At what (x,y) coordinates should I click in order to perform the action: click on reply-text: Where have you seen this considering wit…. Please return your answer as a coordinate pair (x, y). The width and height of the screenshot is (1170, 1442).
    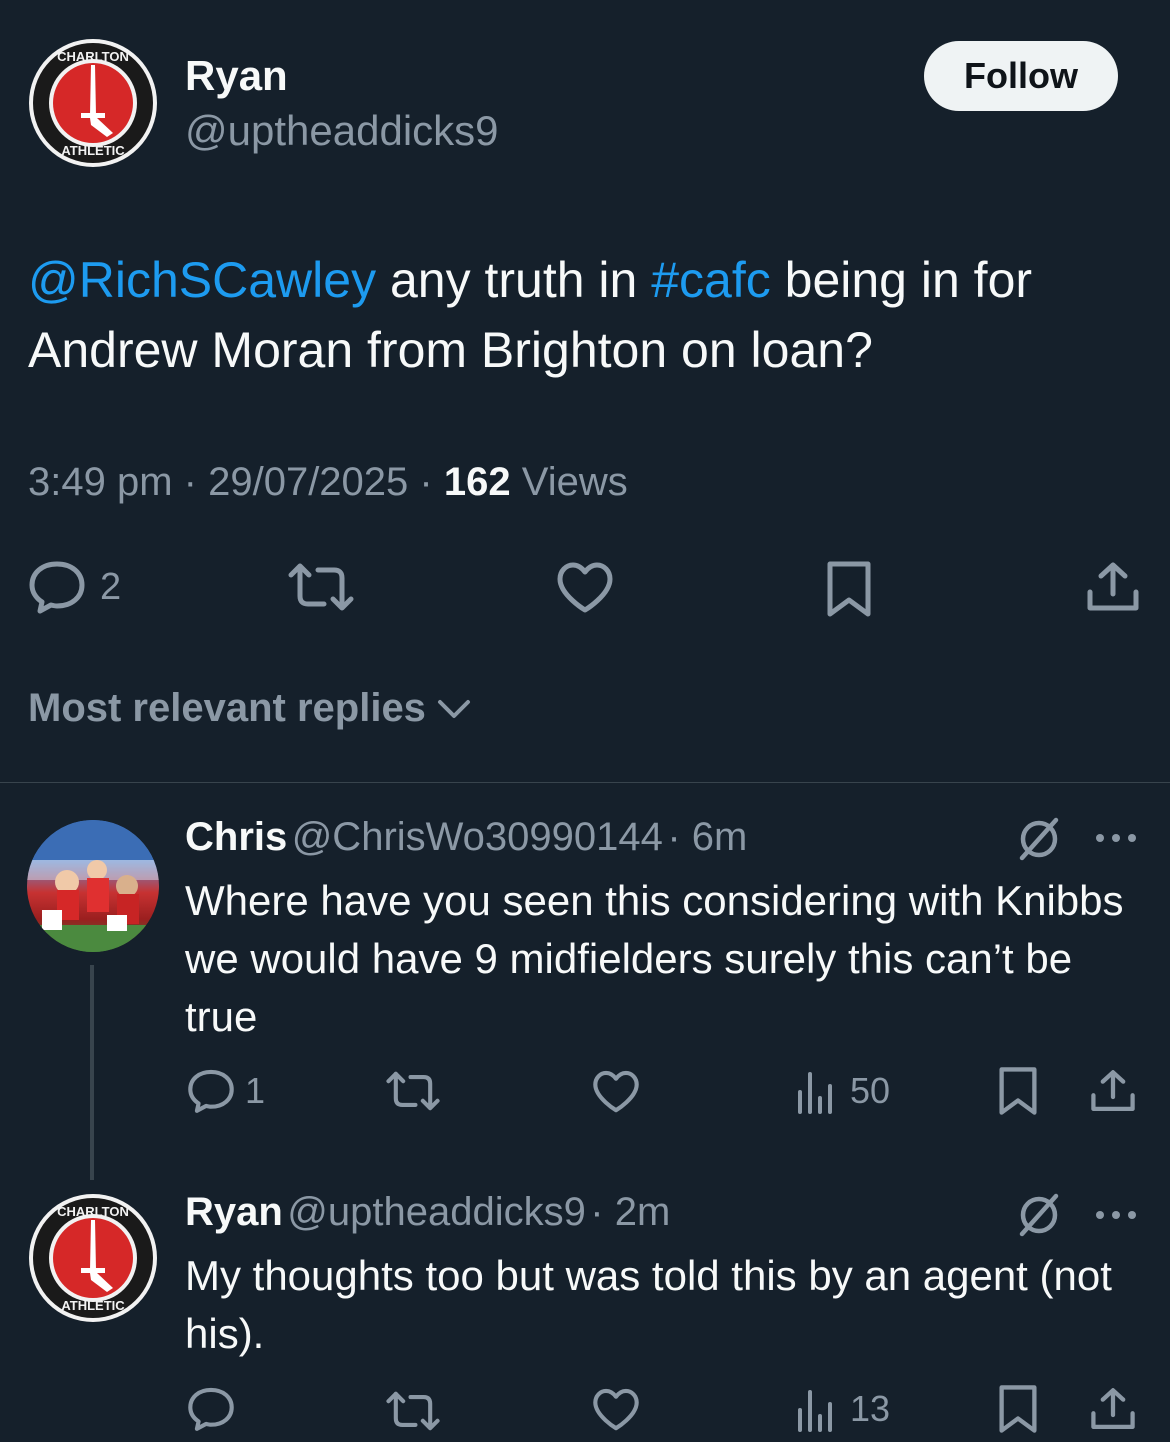
    Looking at the image, I should click on (654, 958).